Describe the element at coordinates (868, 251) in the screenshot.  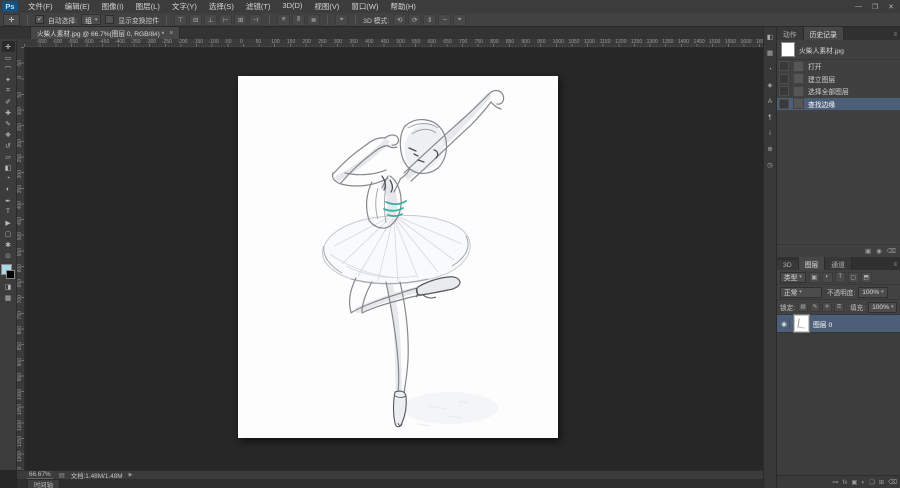
I see `new-document-from-state-icon: ▣` at that location.